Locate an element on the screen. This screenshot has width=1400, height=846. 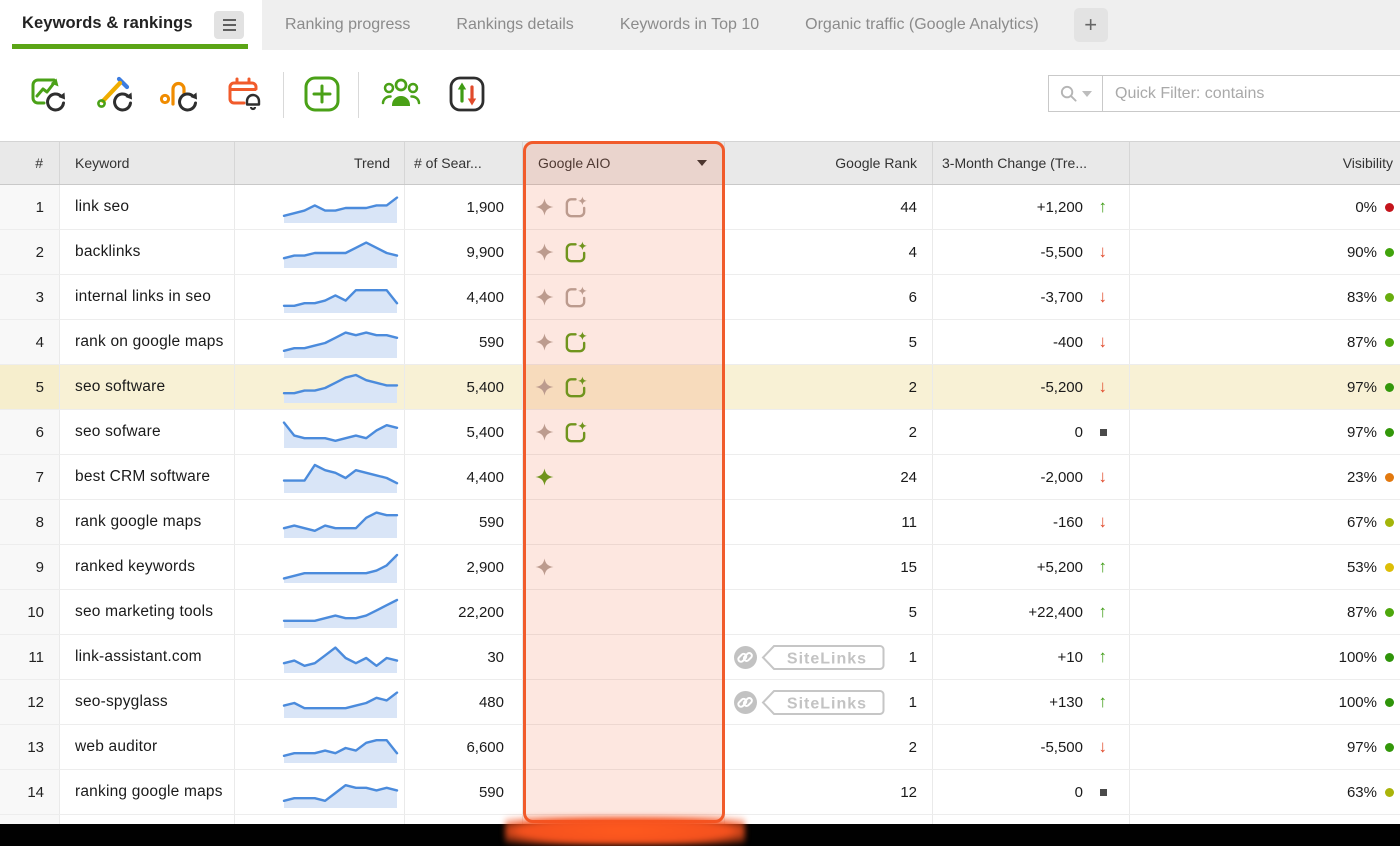
table-row: 9 ranked keywords 2,900 15 +5,200 ↑ 53% is located at coordinates (700, 567).